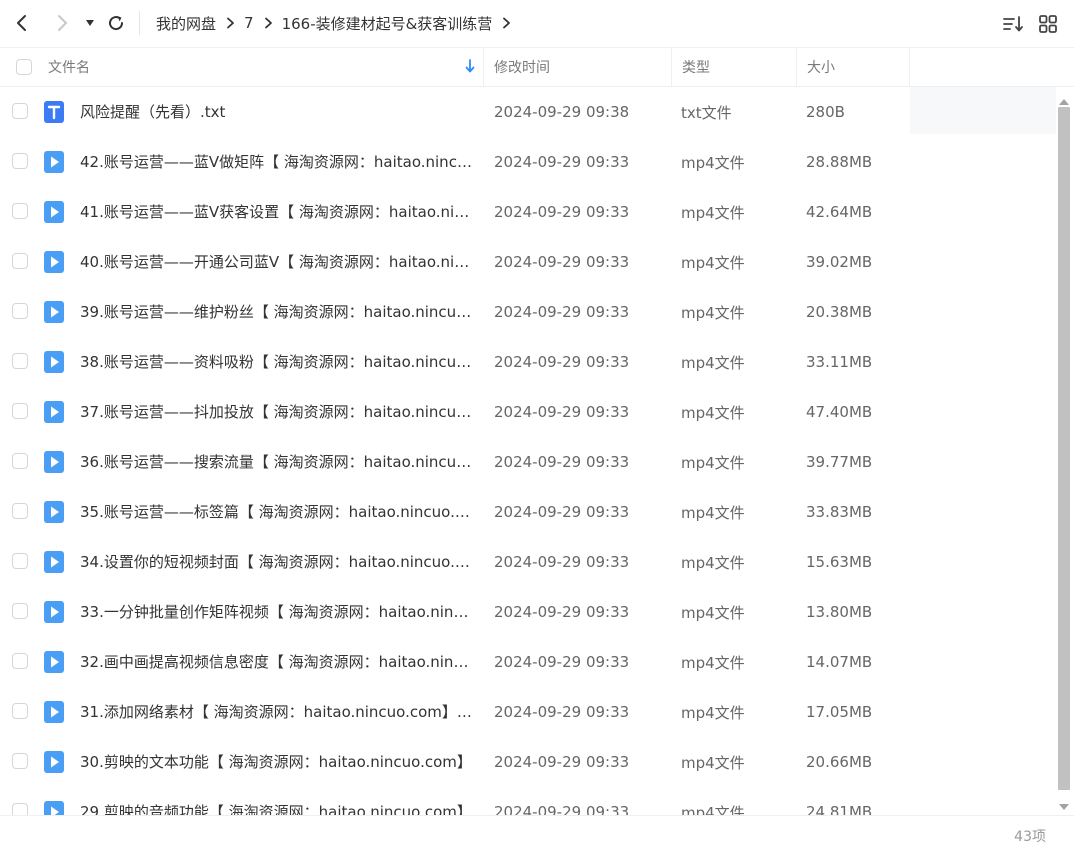  I want to click on file-size: 24.81MB, so click(839, 809).